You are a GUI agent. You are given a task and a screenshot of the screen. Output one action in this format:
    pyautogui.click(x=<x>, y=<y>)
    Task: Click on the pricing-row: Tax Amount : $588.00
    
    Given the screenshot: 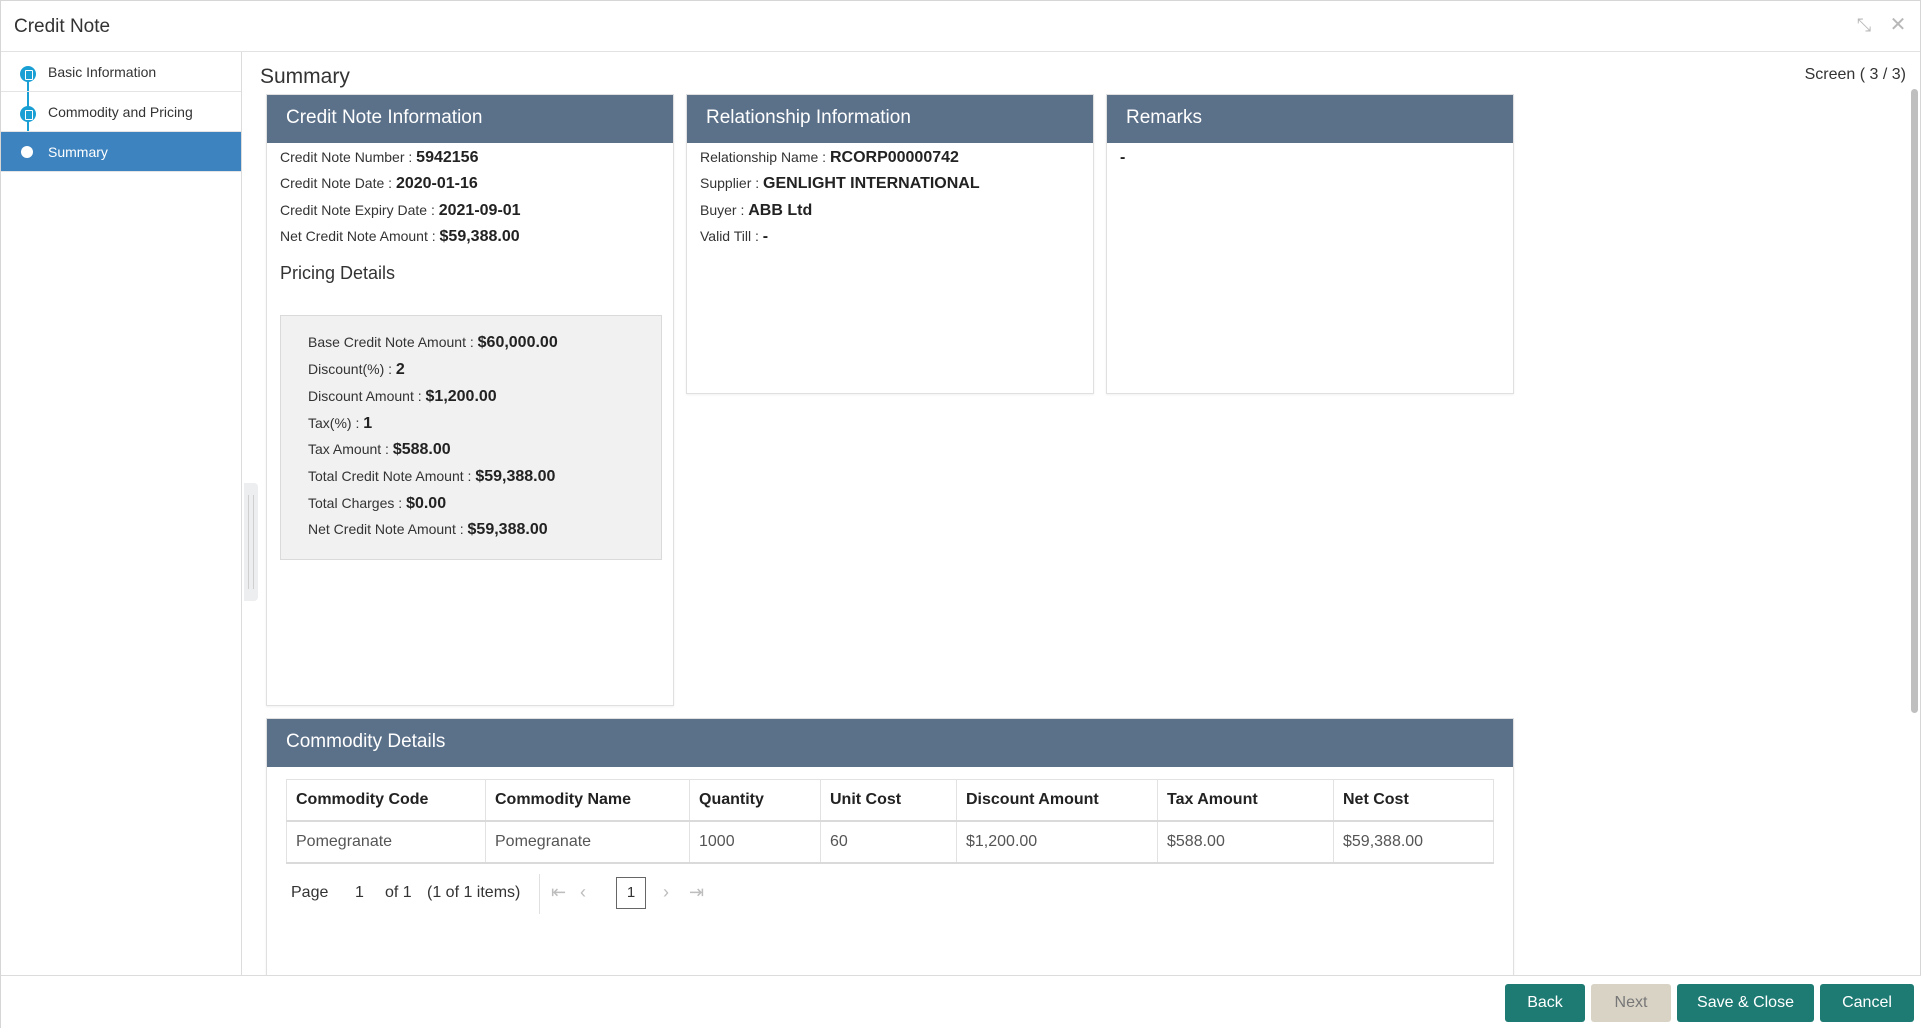 What is the action you would take?
    pyautogui.click(x=379, y=450)
    